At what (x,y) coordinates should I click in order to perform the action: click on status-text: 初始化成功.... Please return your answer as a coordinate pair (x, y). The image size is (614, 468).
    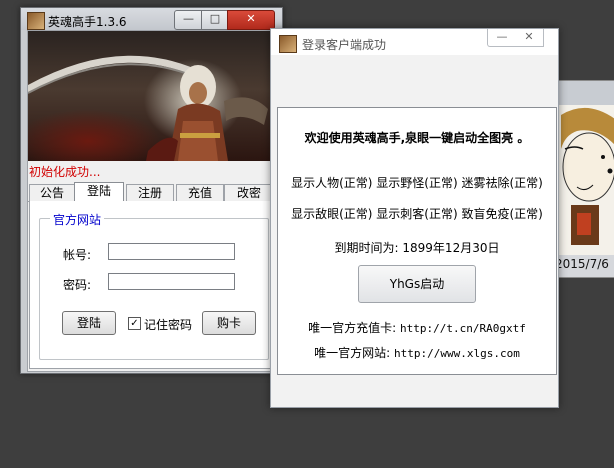
    Looking at the image, I should click on (65, 172).